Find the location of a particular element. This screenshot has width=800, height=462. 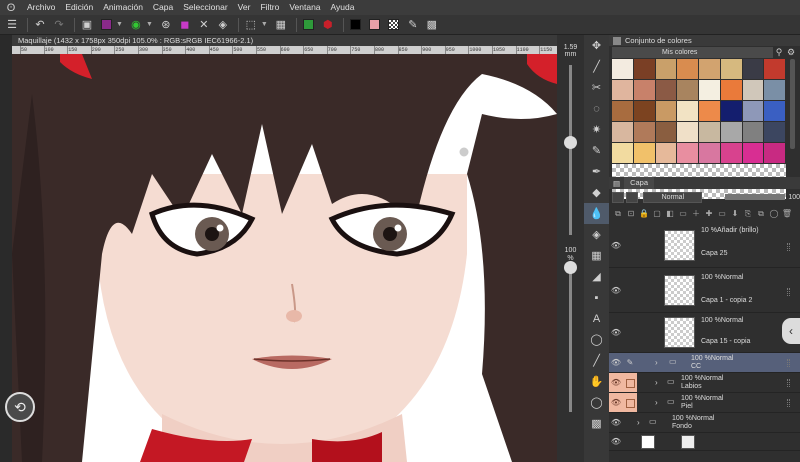

brush-size-slider is located at coordinates (570, 142).